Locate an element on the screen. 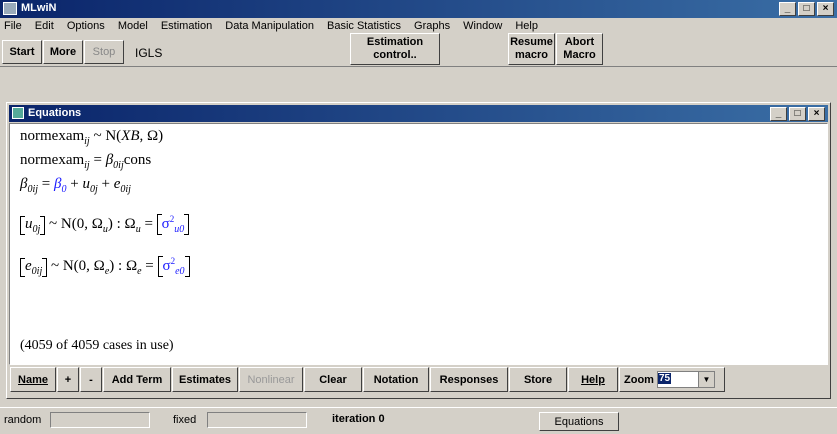 This screenshot has height=434, width=837. close-icon: × is located at coordinates (825, 9).